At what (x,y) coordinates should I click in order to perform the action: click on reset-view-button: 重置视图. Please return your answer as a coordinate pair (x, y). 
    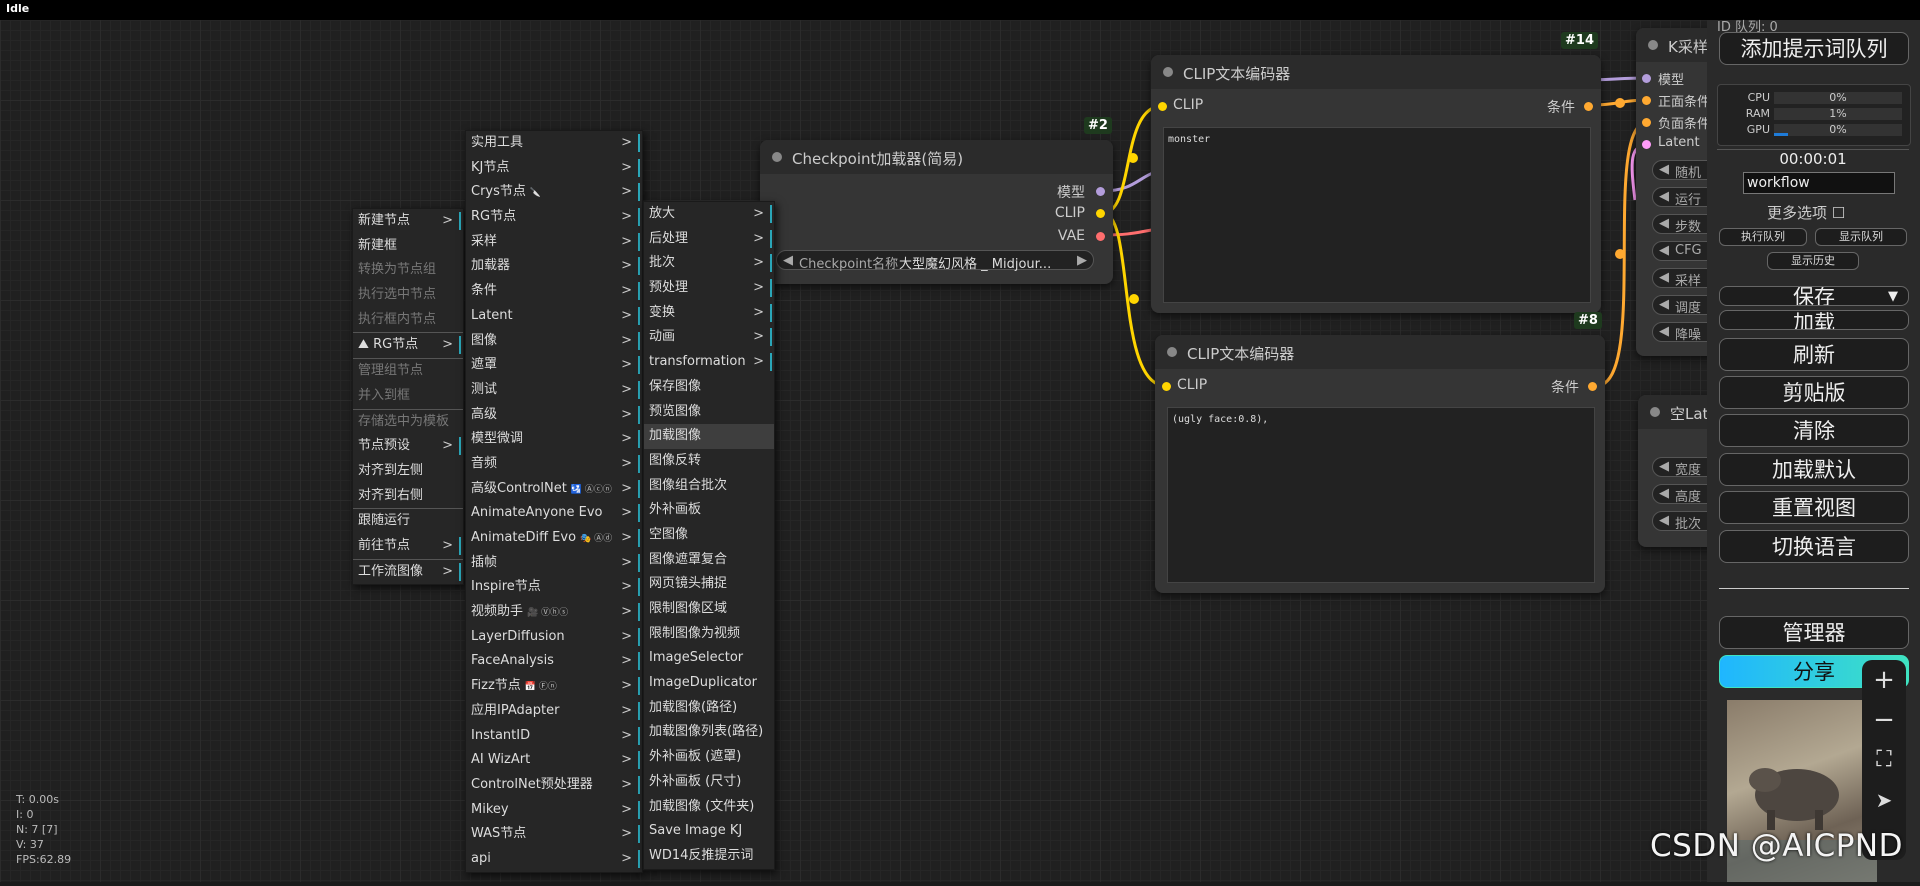
    Looking at the image, I should click on (1814, 507).